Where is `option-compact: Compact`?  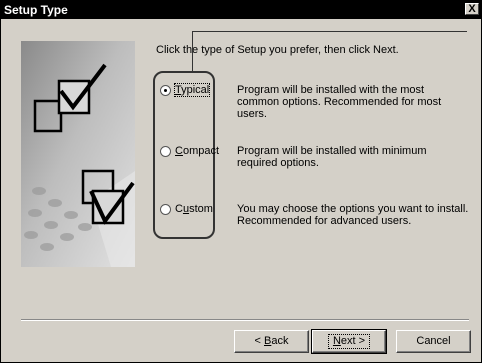 option-compact: Compact is located at coordinates (189, 151).